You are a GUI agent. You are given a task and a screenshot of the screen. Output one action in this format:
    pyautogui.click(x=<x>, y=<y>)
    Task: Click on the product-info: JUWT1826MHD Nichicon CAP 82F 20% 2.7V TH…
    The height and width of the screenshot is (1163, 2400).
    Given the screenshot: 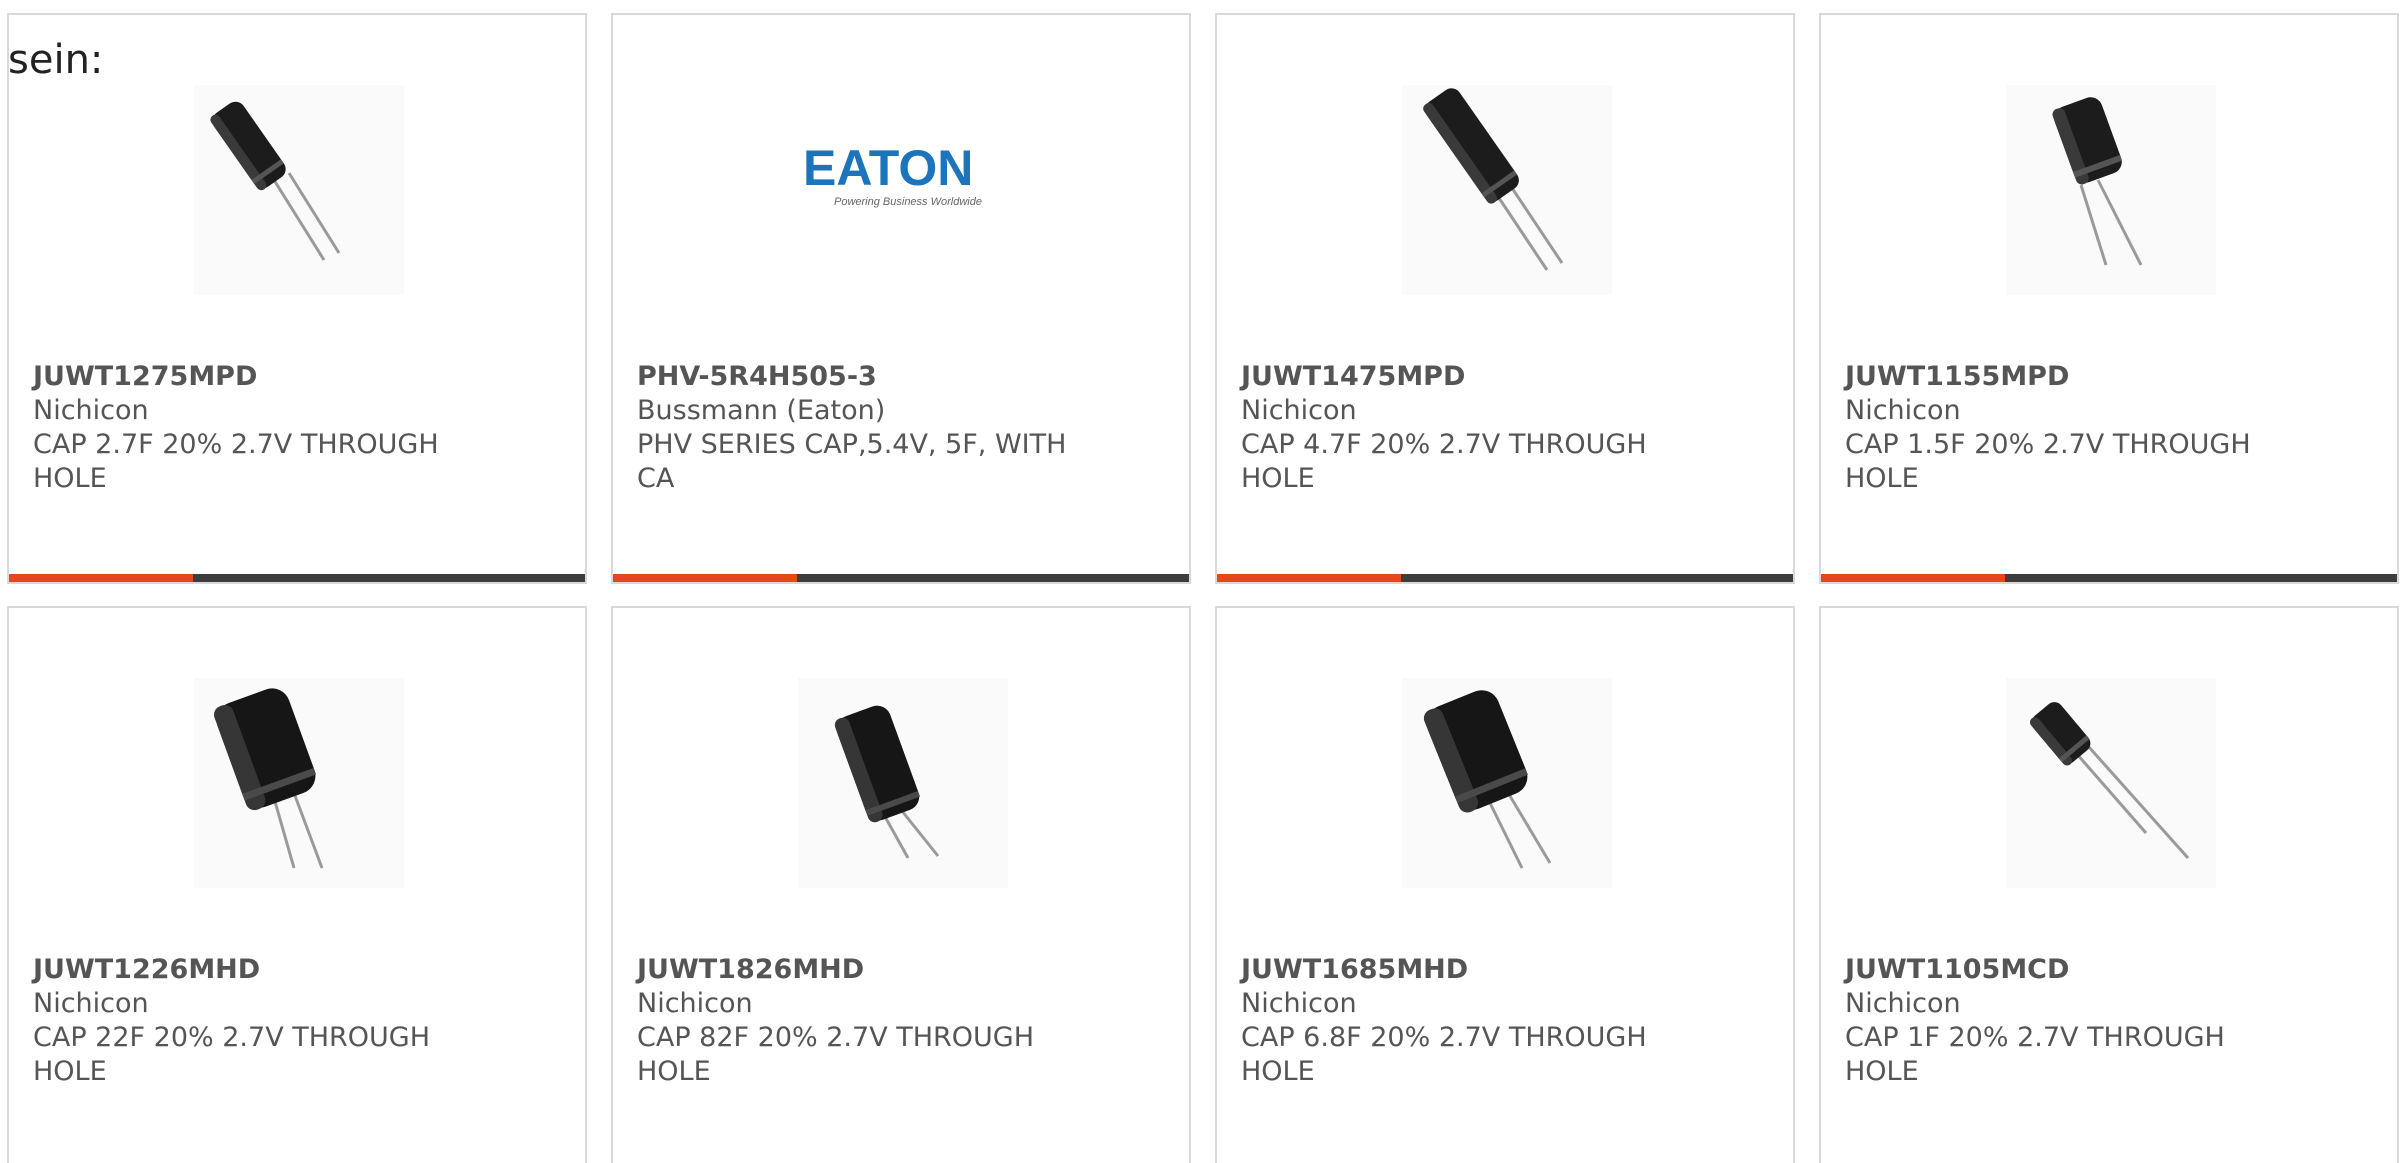 What is the action you would take?
    pyautogui.click(x=857, y=1021)
    